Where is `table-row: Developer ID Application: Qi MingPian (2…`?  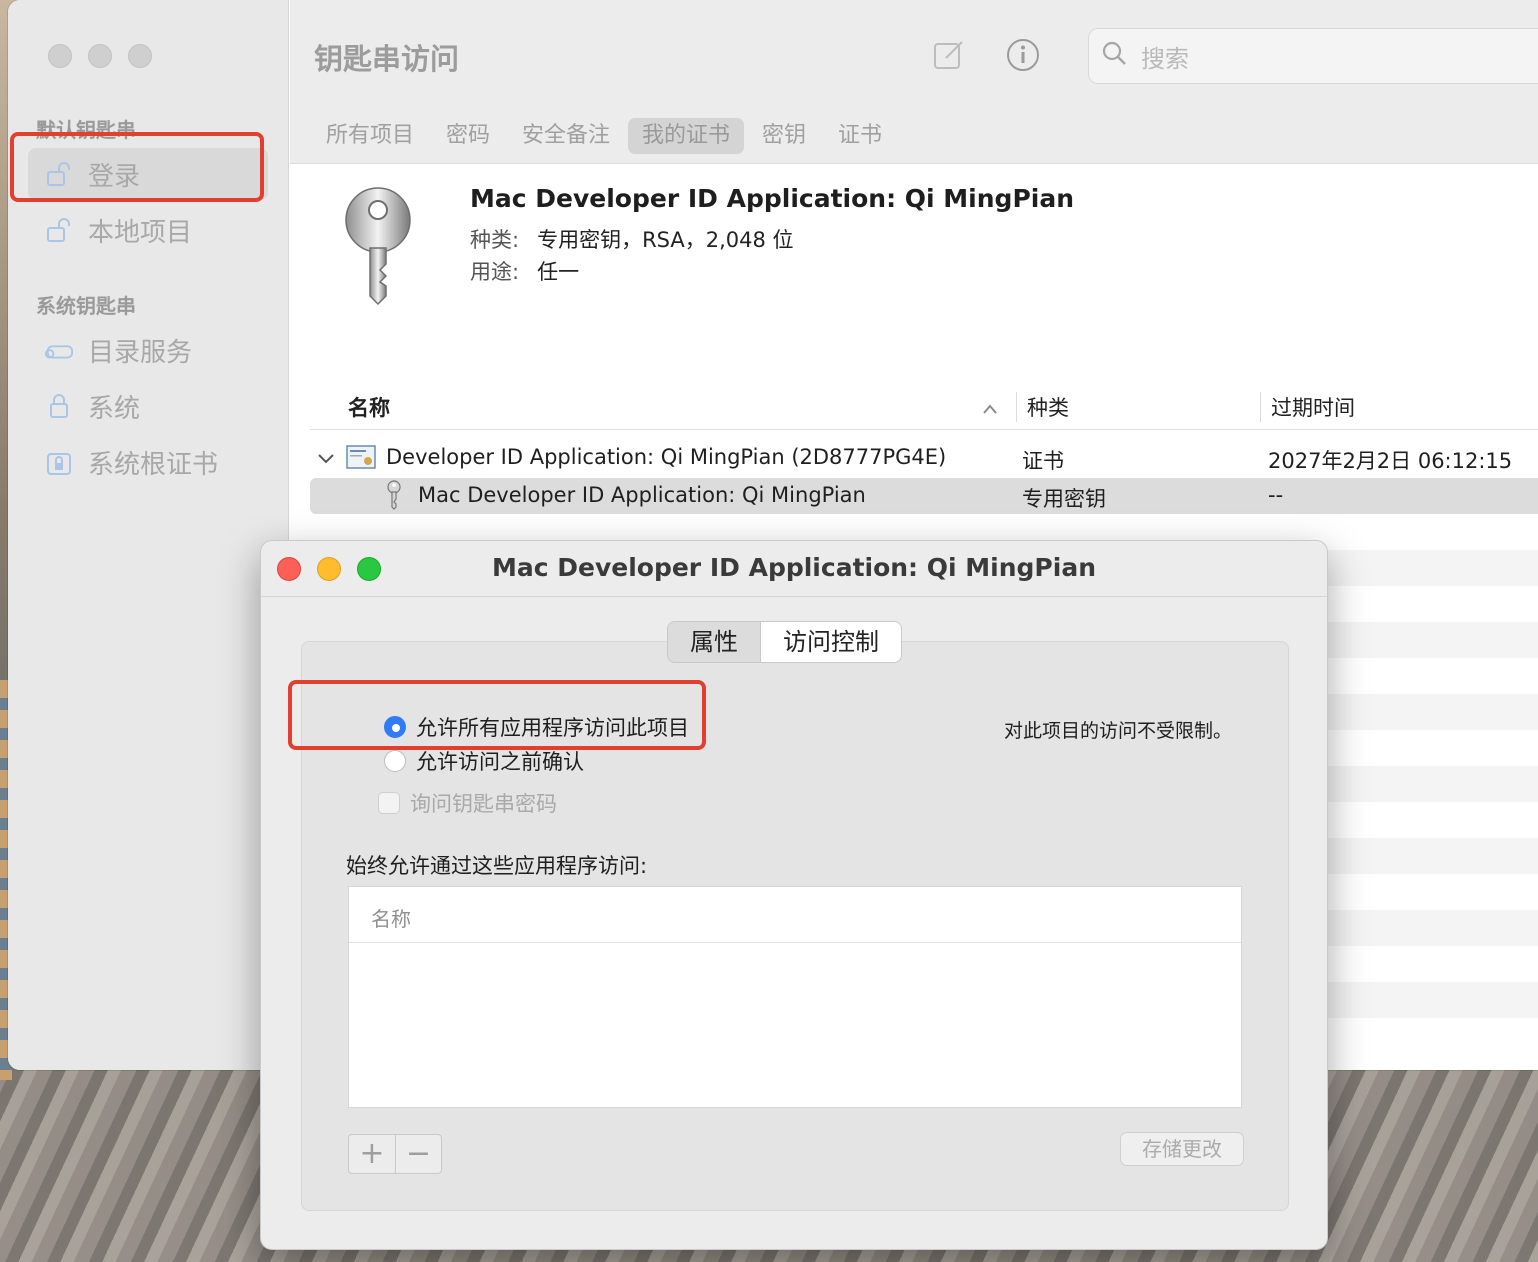 table-row: Developer ID Application: Qi MingPian (2… is located at coordinates (924, 458).